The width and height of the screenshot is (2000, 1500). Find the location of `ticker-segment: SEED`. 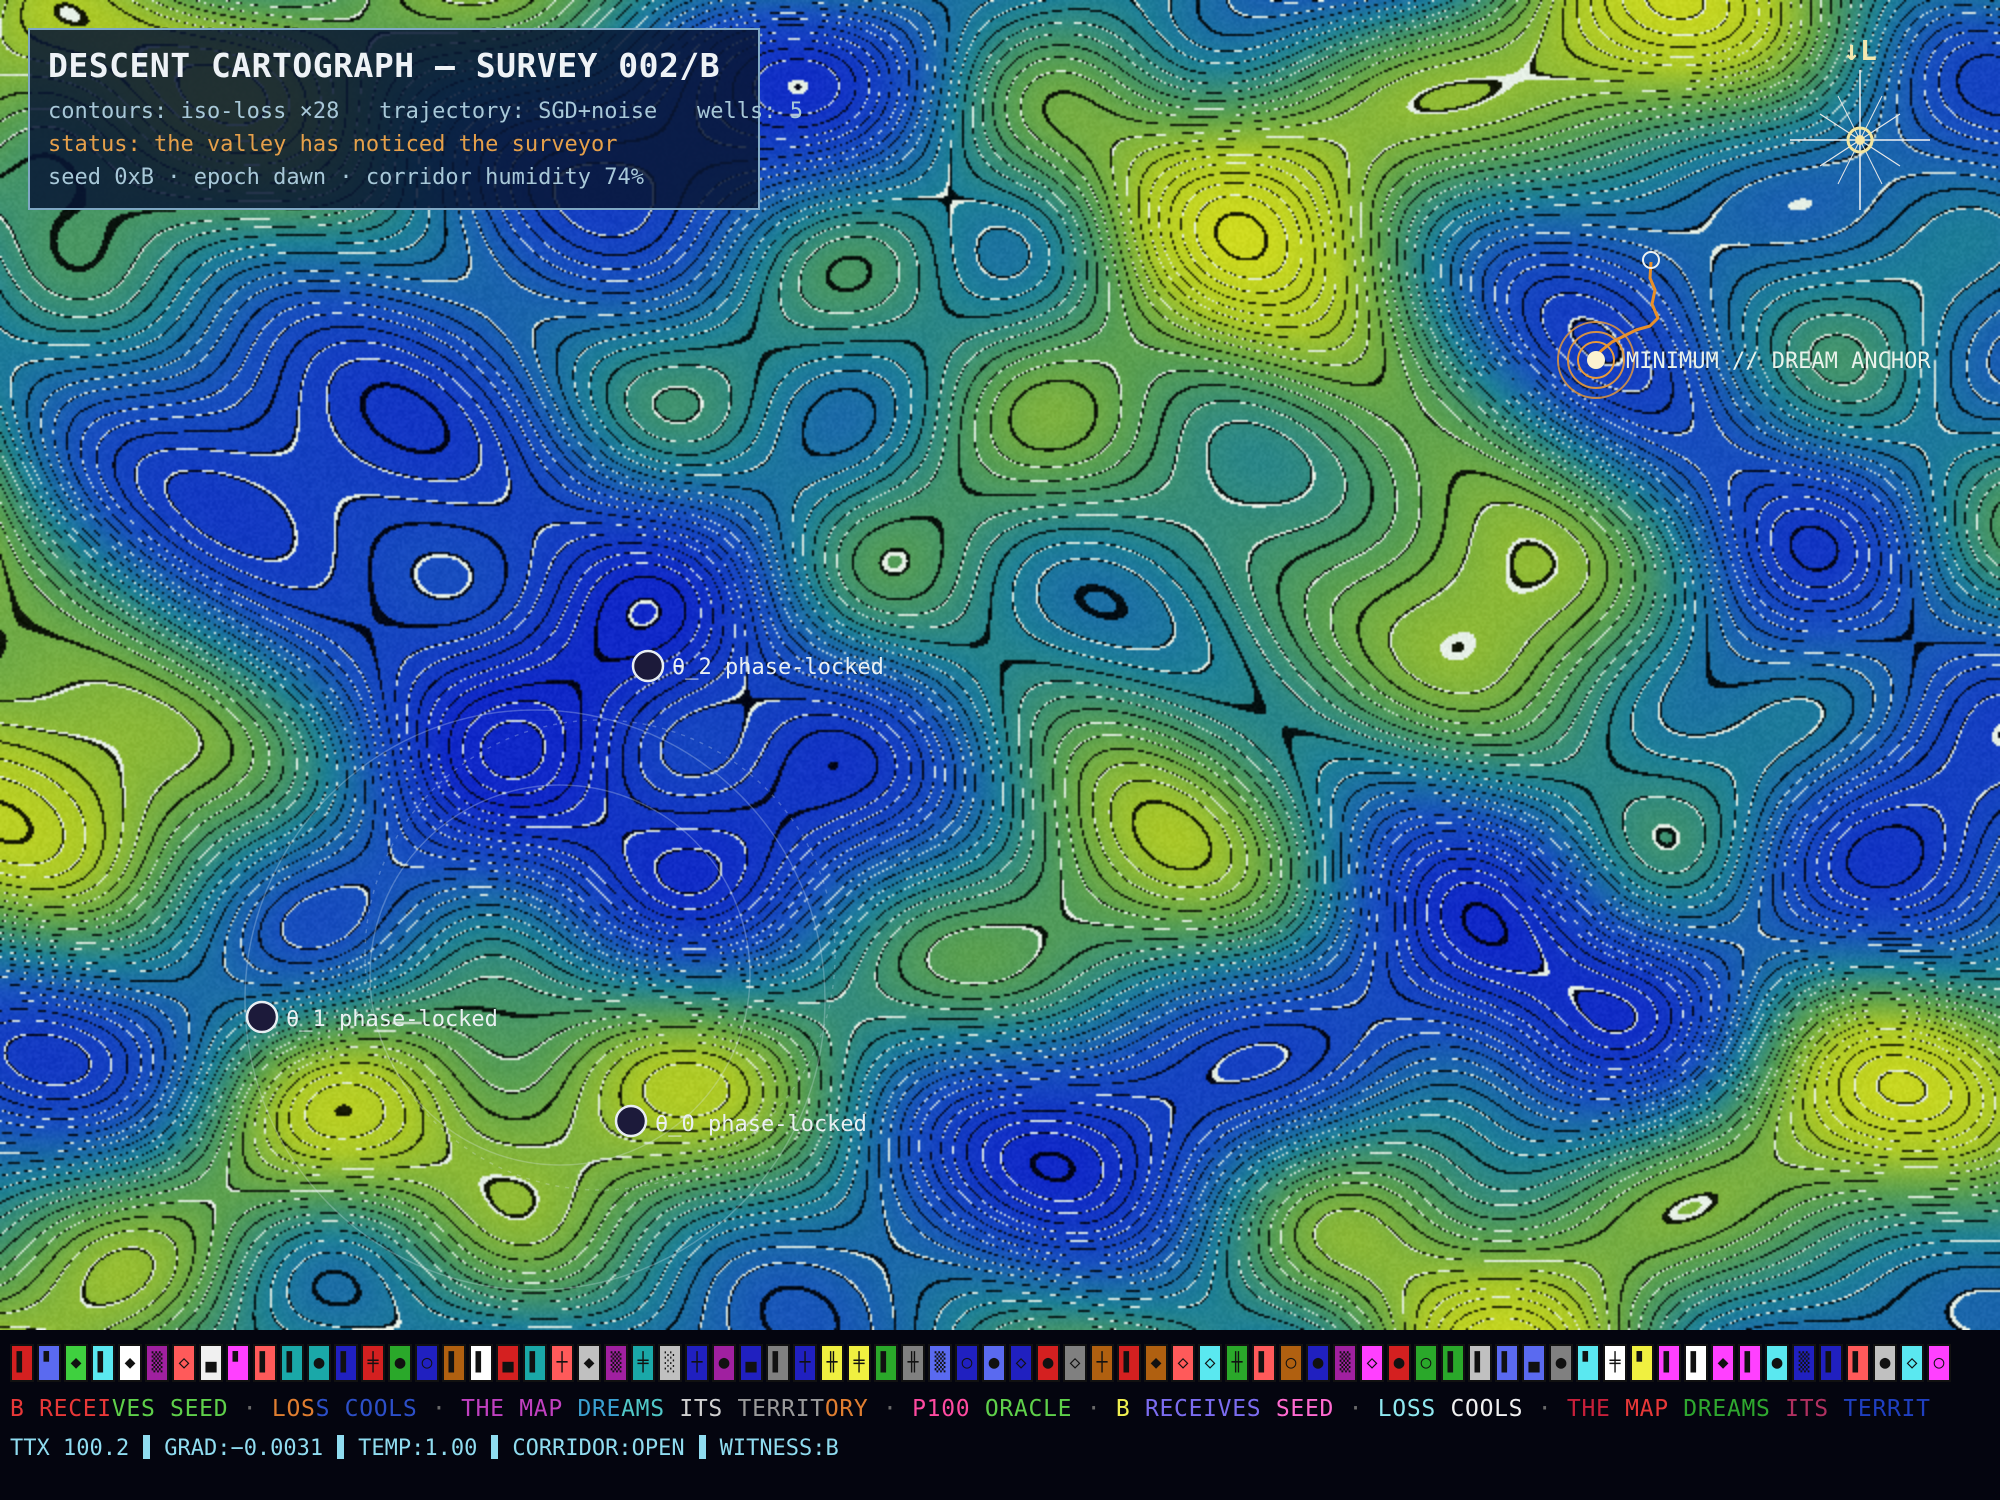

ticker-segment: SEED is located at coordinates (1297, 1409).